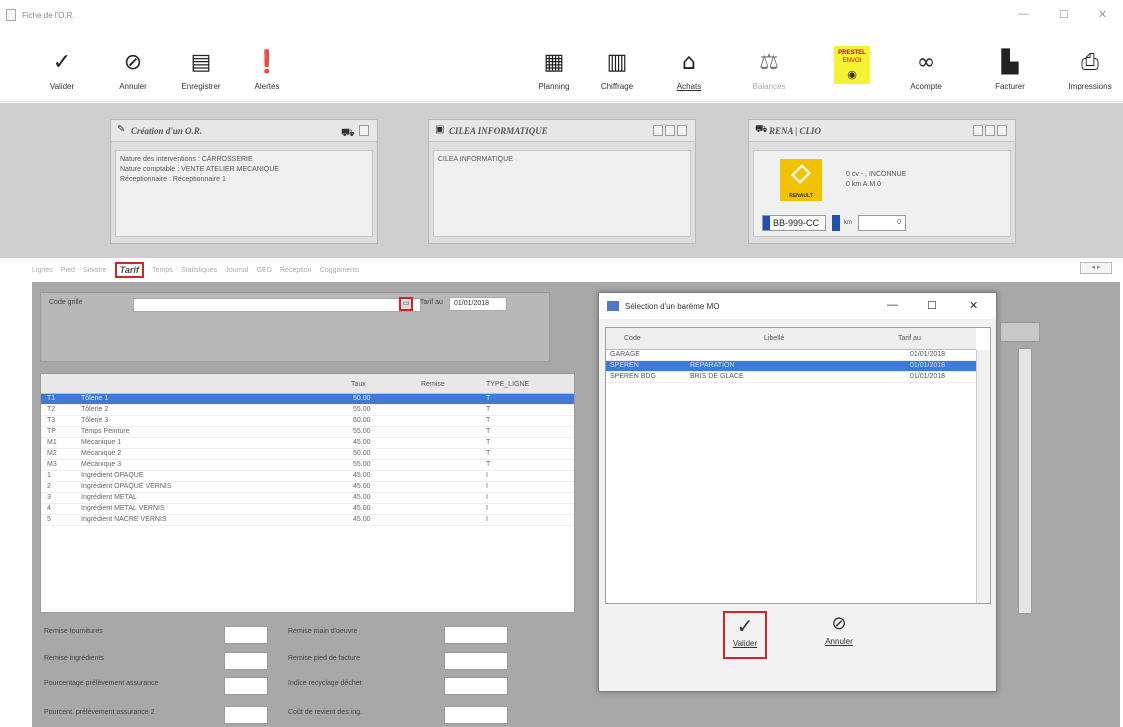 Image resolution: width=1123 pixels, height=727 pixels. What do you see at coordinates (507, 384) in the screenshot?
I see `col-type-ligne: TYPE_LIGNE` at bounding box center [507, 384].